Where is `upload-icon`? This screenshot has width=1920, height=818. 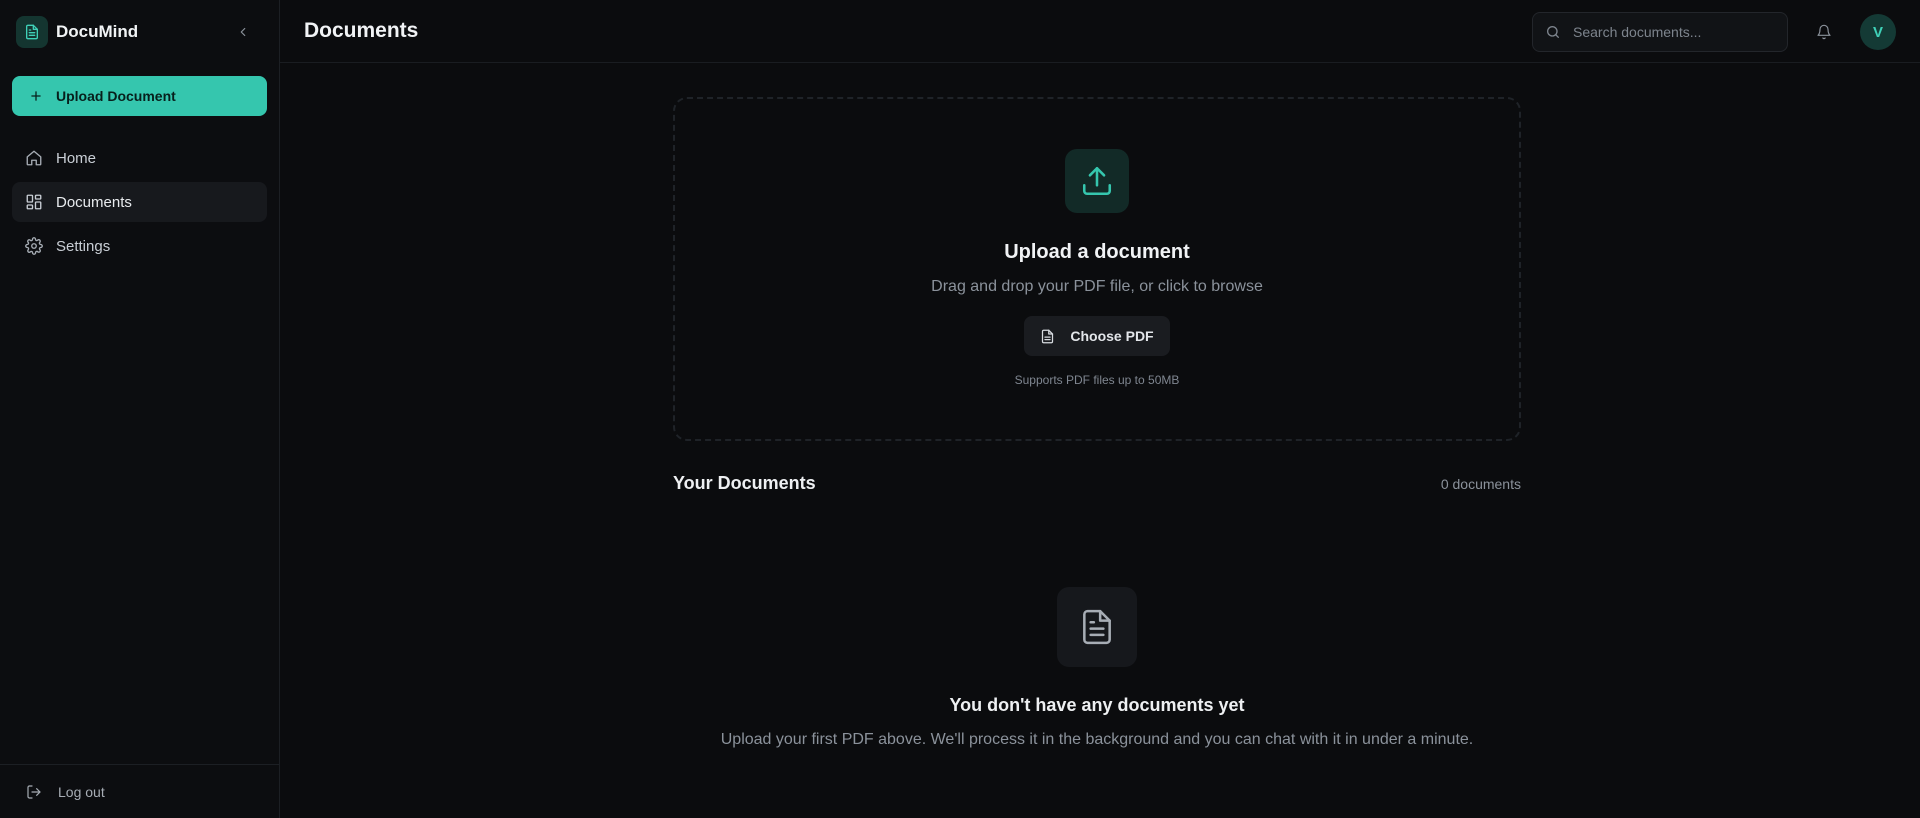
upload-icon is located at coordinates (1097, 181).